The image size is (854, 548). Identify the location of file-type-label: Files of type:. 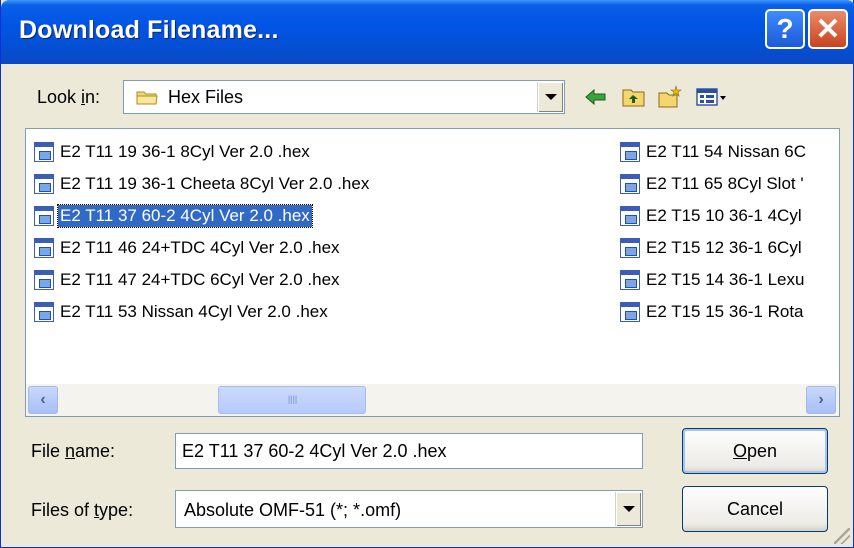
(82, 510).